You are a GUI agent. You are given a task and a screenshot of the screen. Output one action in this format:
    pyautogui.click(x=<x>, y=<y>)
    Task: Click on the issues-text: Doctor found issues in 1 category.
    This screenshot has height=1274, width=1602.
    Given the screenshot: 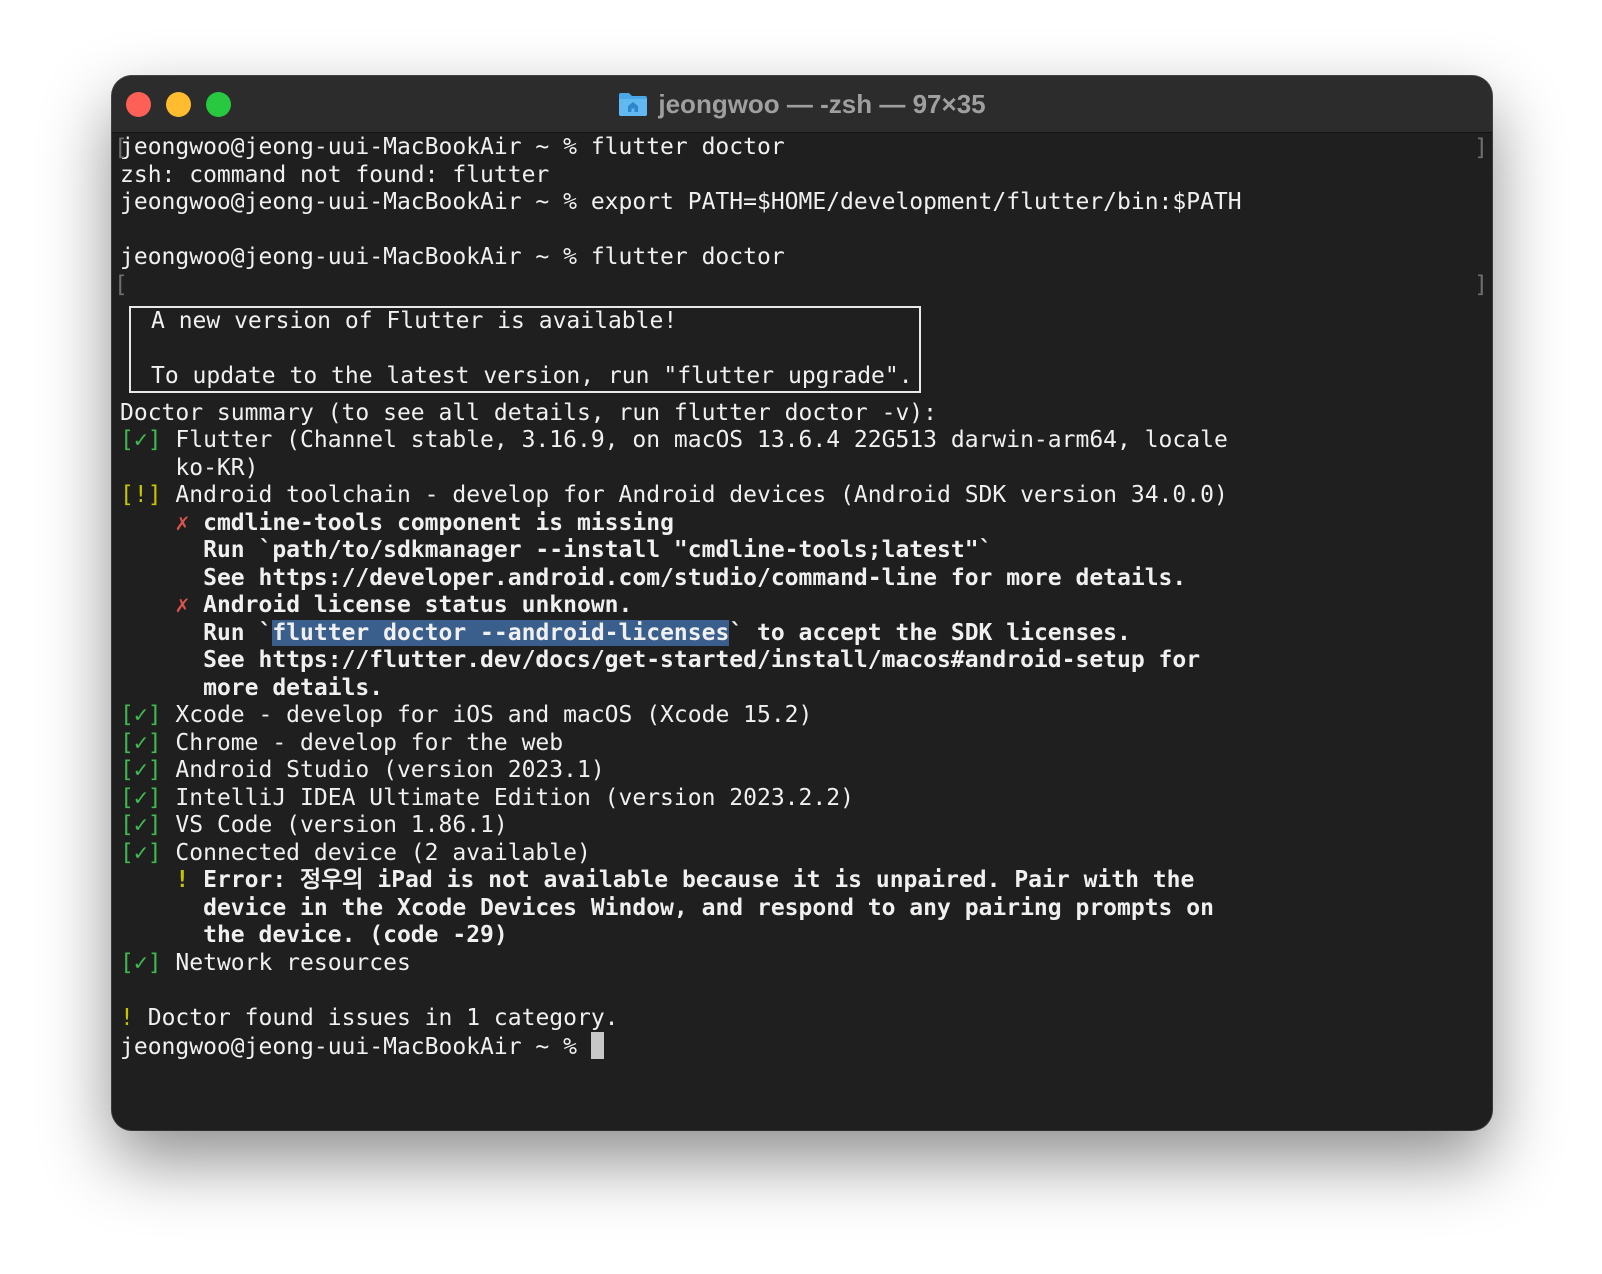 What is the action you would take?
    pyautogui.click(x=383, y=1017)
    